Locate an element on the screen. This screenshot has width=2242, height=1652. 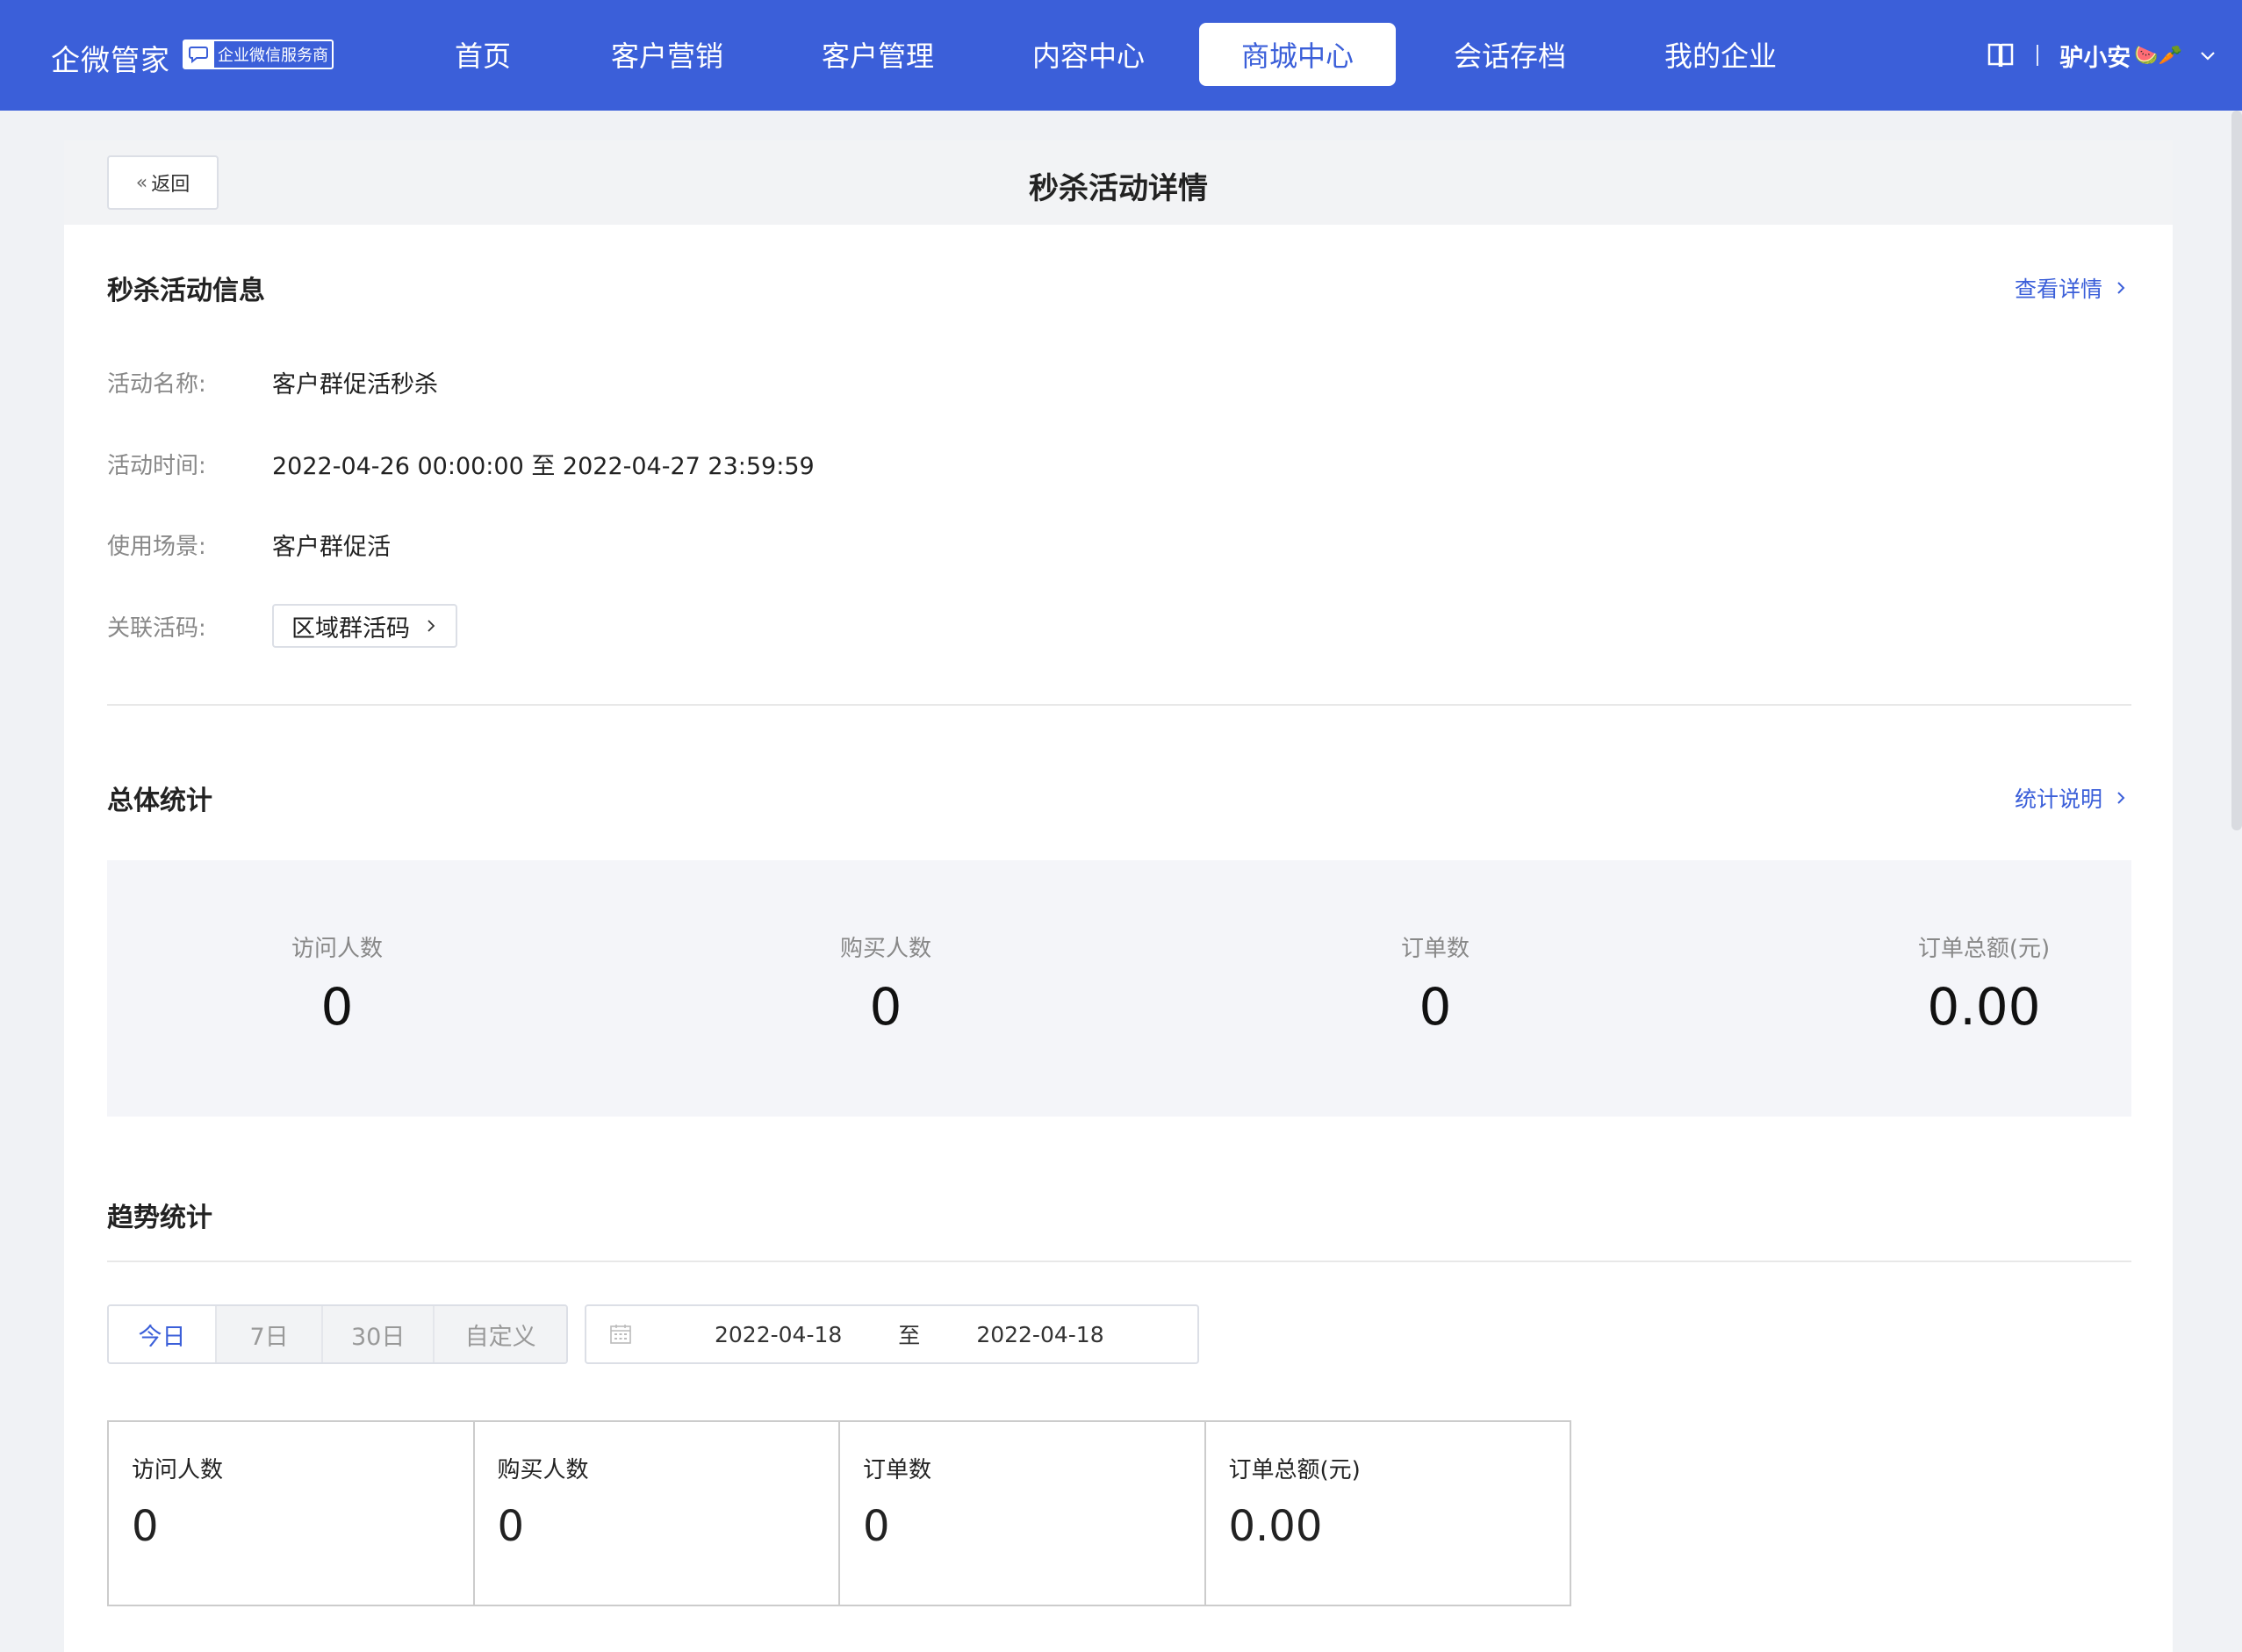
info-row-scene: 使用场景: 客户群促活 is located at coordinates (249, 544).